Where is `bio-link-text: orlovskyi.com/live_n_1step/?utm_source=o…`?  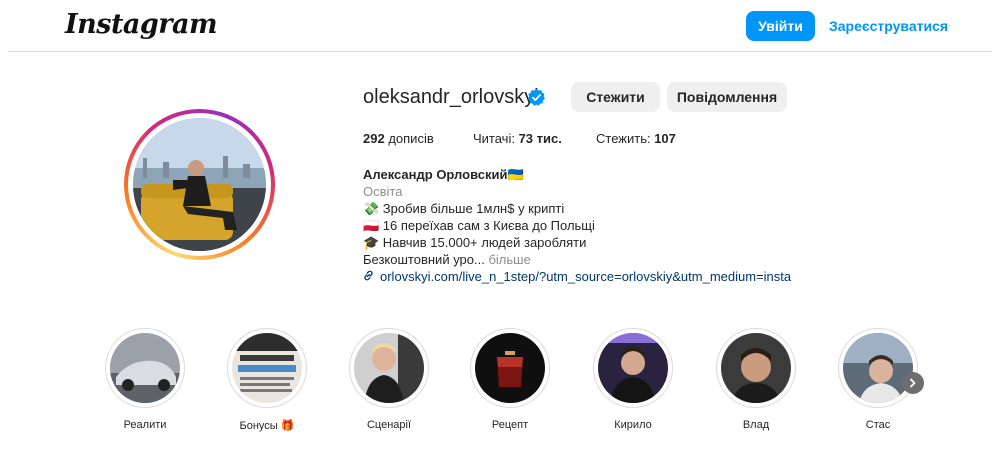 bio-link-text: orlovskyi.com/live_n_1step/?utm_source=o… is located at coordinates (586, 276).